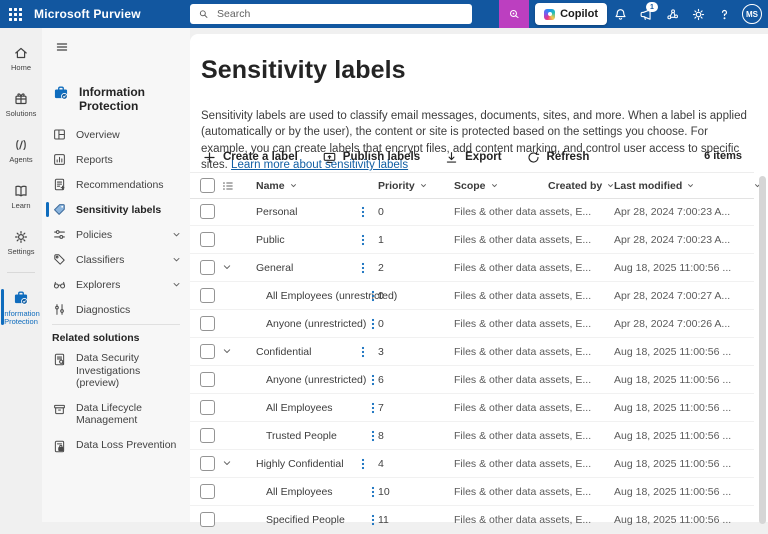  What do you see at coordinates (21, 205) in the screenshot?
I see `rail-item-label: Learn` at bounding box center [21, 205].